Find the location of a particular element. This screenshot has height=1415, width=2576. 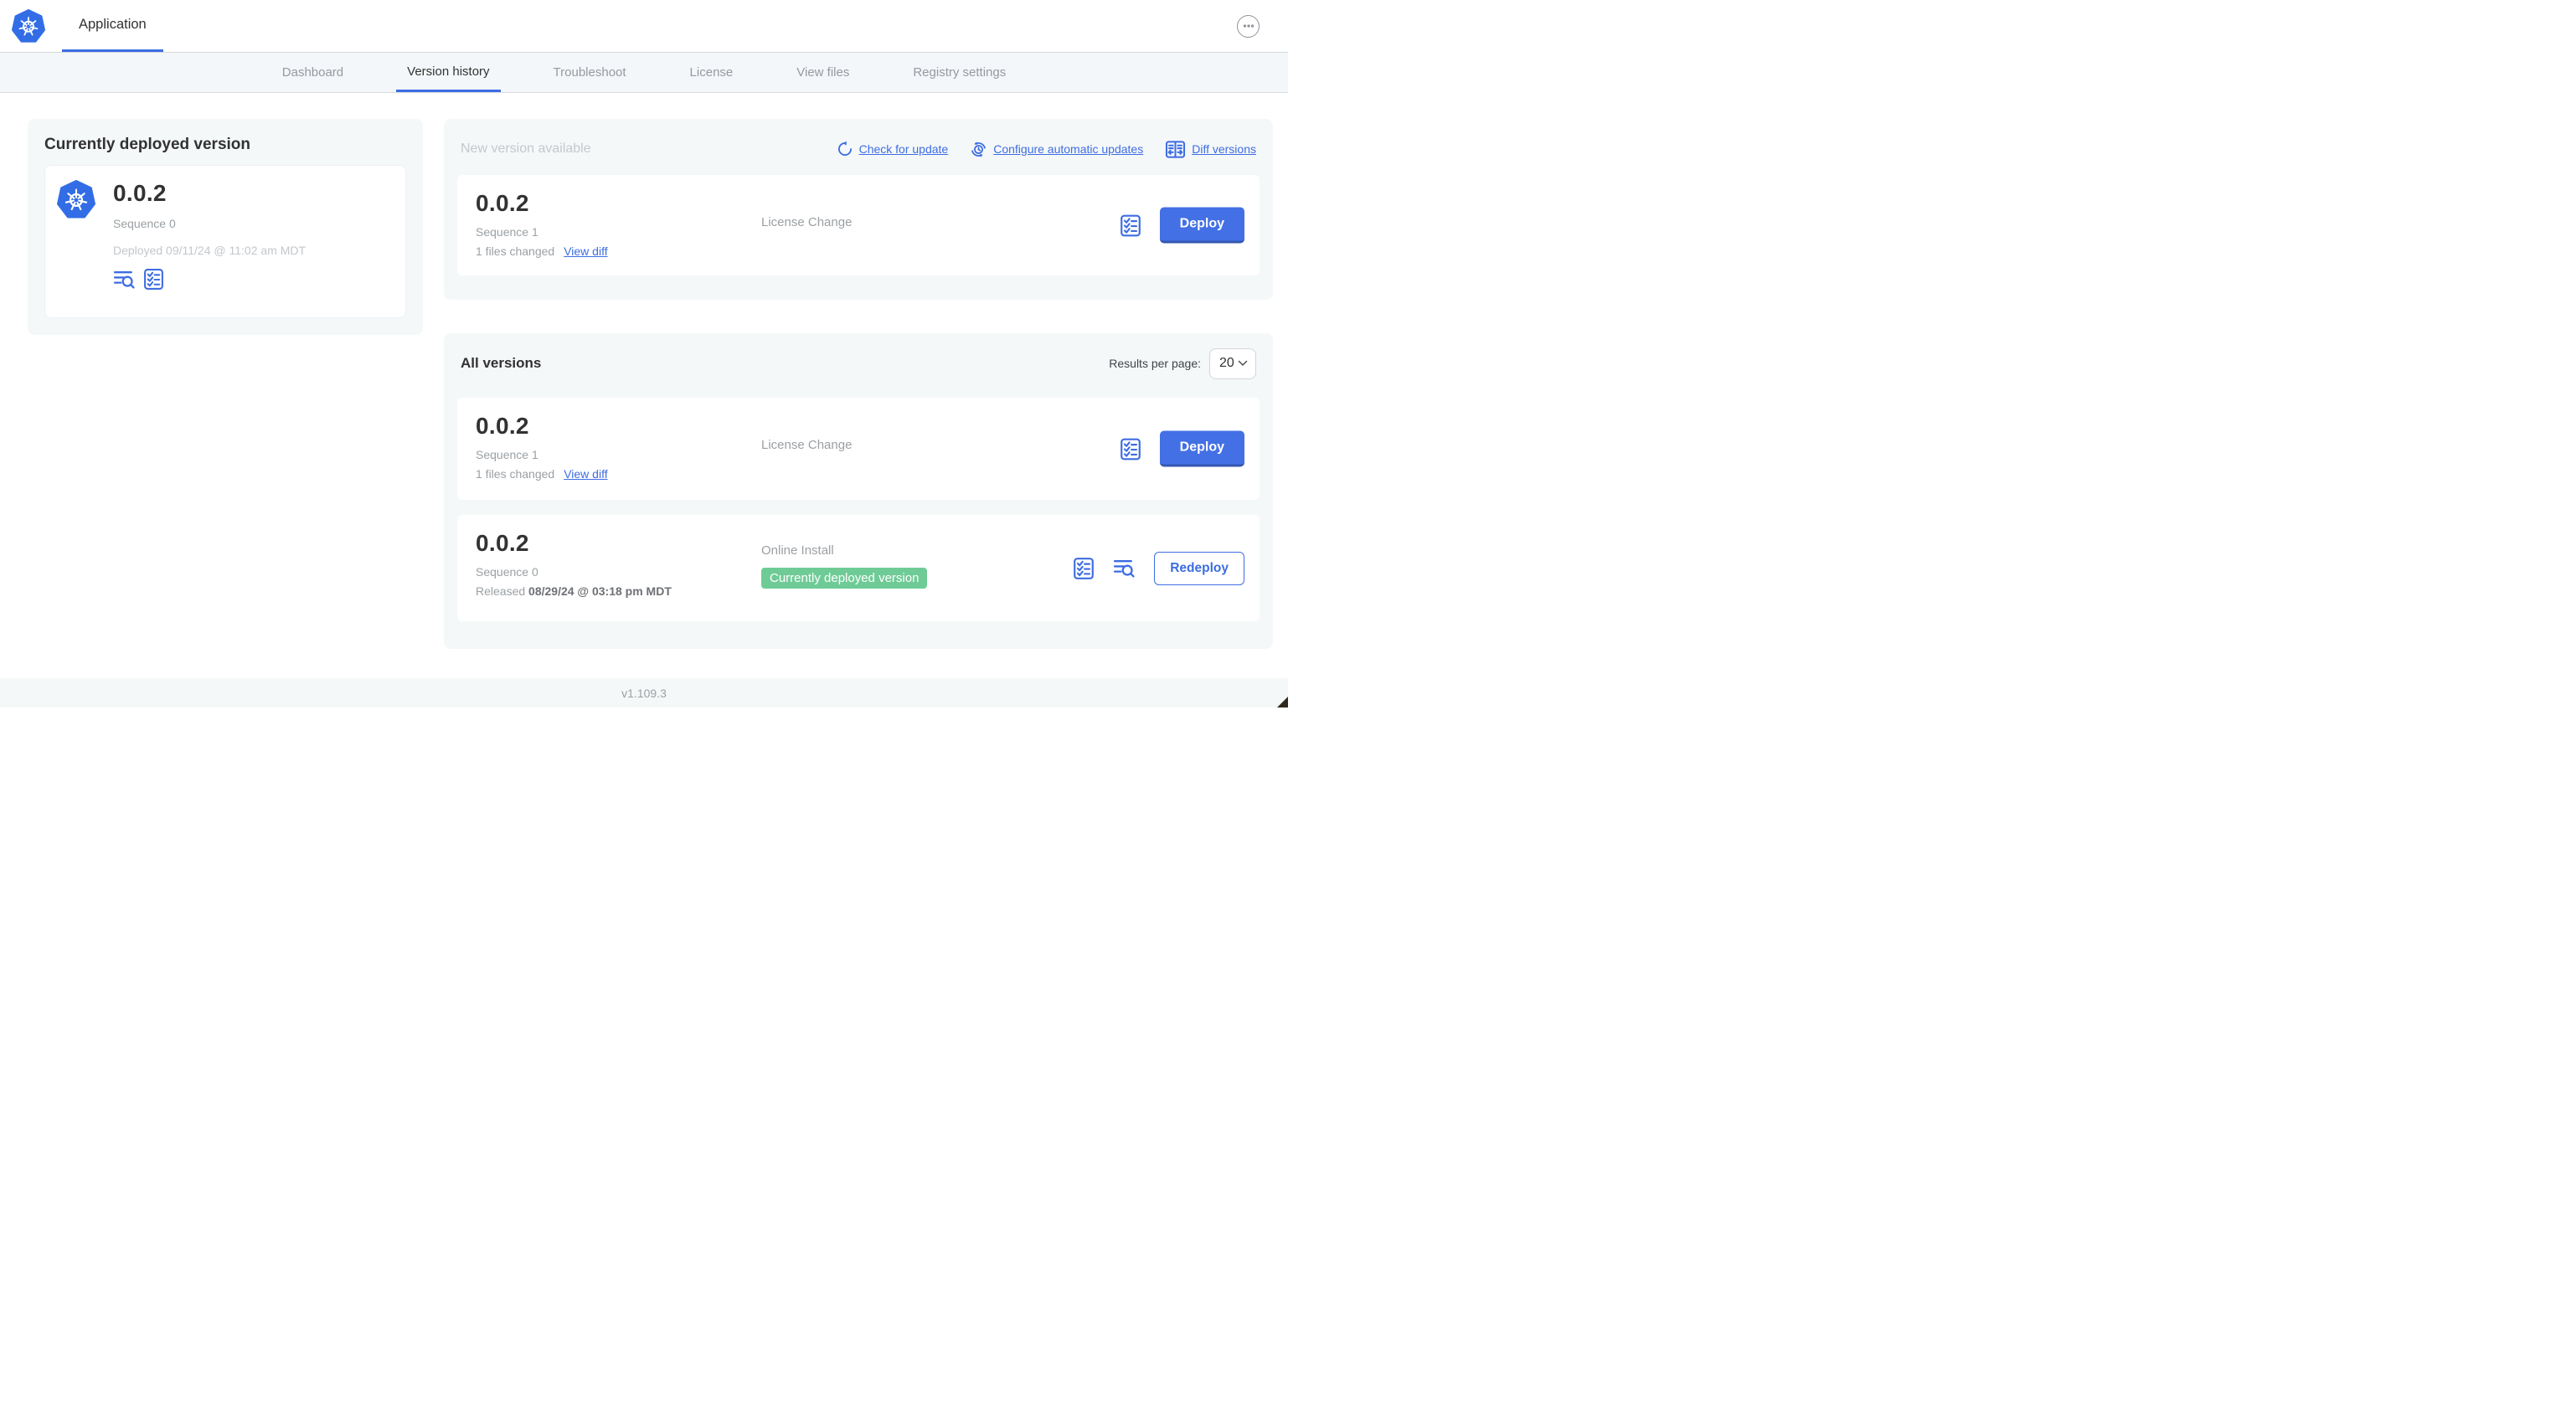

check-for-update-link: Check for update is located at coordinates (893, 149).